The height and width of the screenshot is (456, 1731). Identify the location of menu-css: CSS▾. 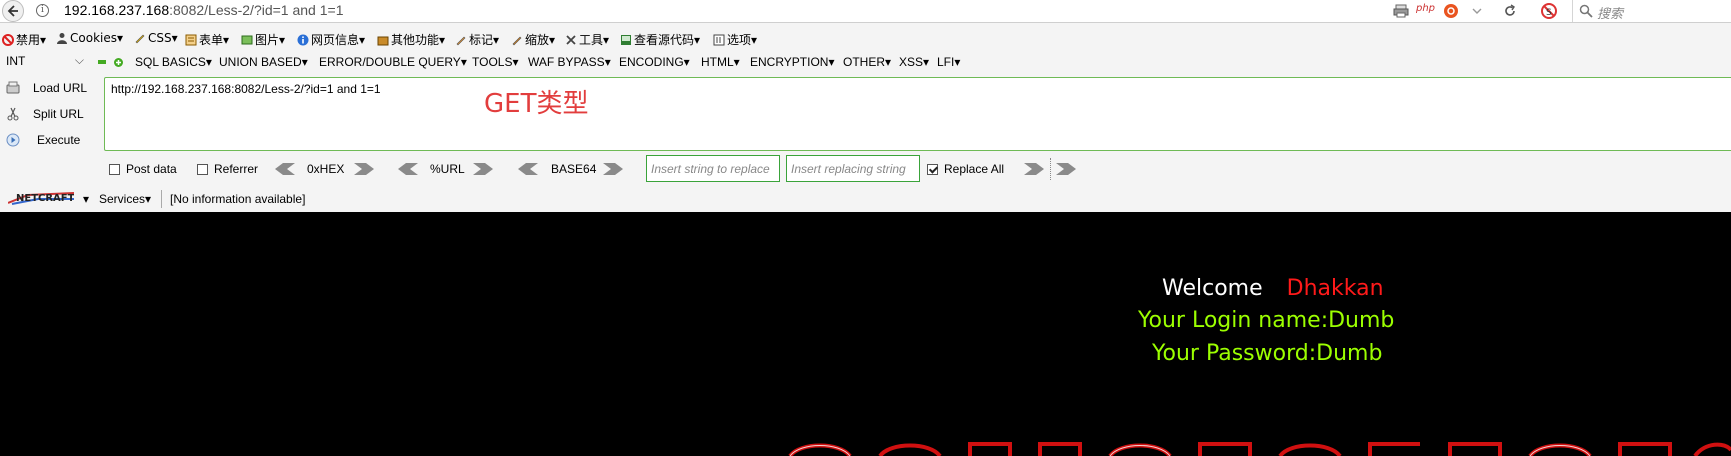
(156, 39).